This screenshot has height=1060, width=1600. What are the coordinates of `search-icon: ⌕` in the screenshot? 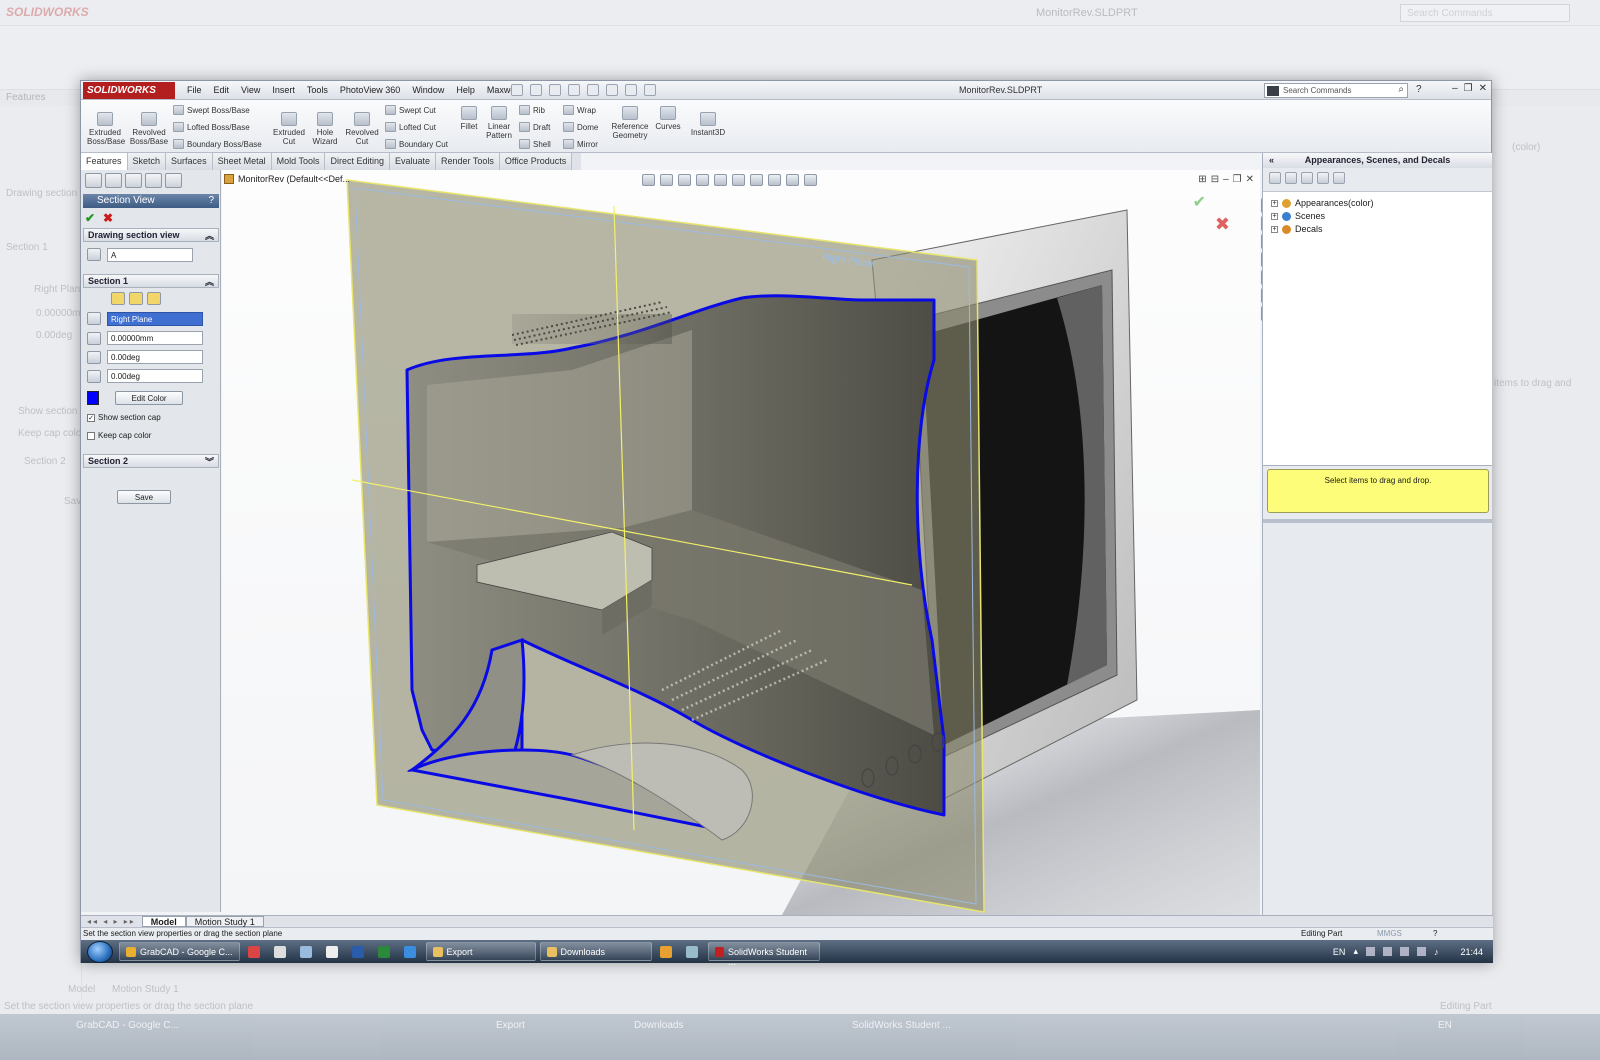 It's located at (1401, 89).